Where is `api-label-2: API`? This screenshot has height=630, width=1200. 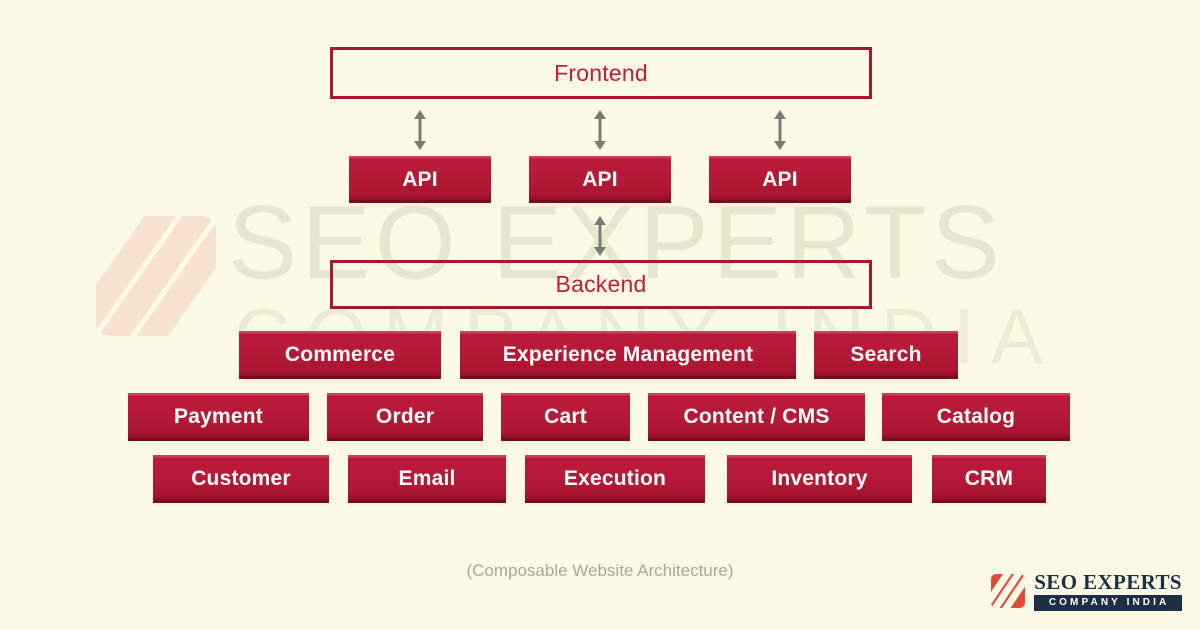
api-label-2: API is located at coordinates (600, 179).